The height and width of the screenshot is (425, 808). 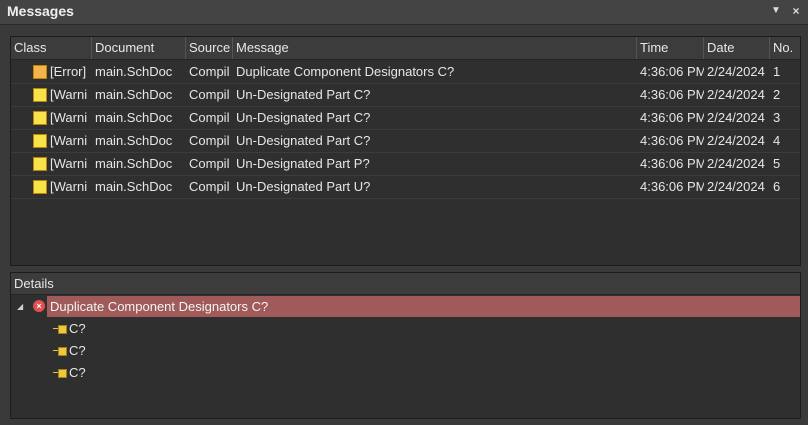 I want to click on cell-no: 3, so click(x=777, y=117).